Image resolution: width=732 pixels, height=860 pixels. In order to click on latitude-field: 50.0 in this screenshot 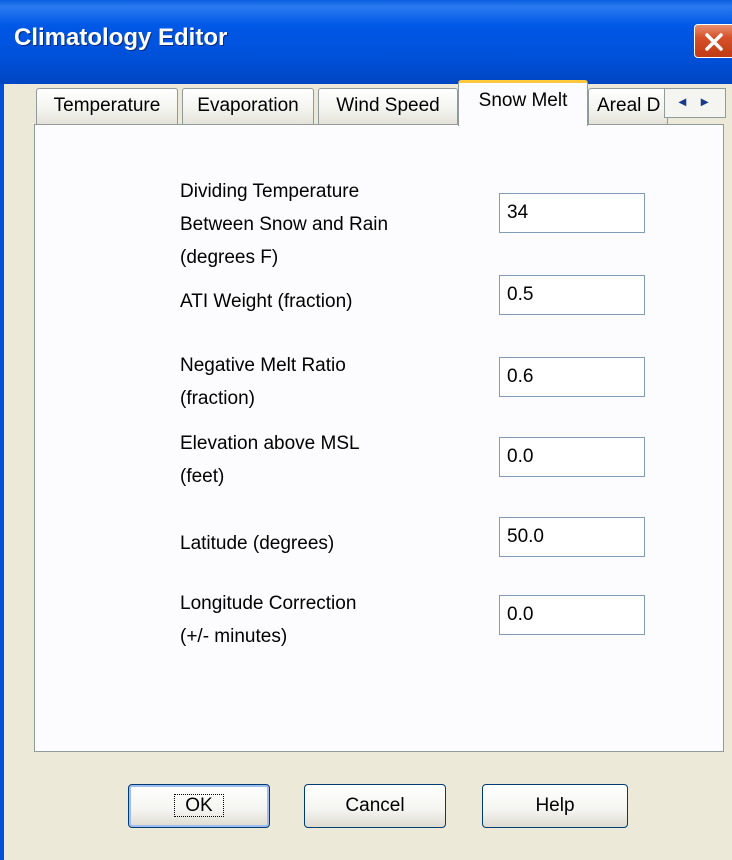, I will do `click(572, 537)`.